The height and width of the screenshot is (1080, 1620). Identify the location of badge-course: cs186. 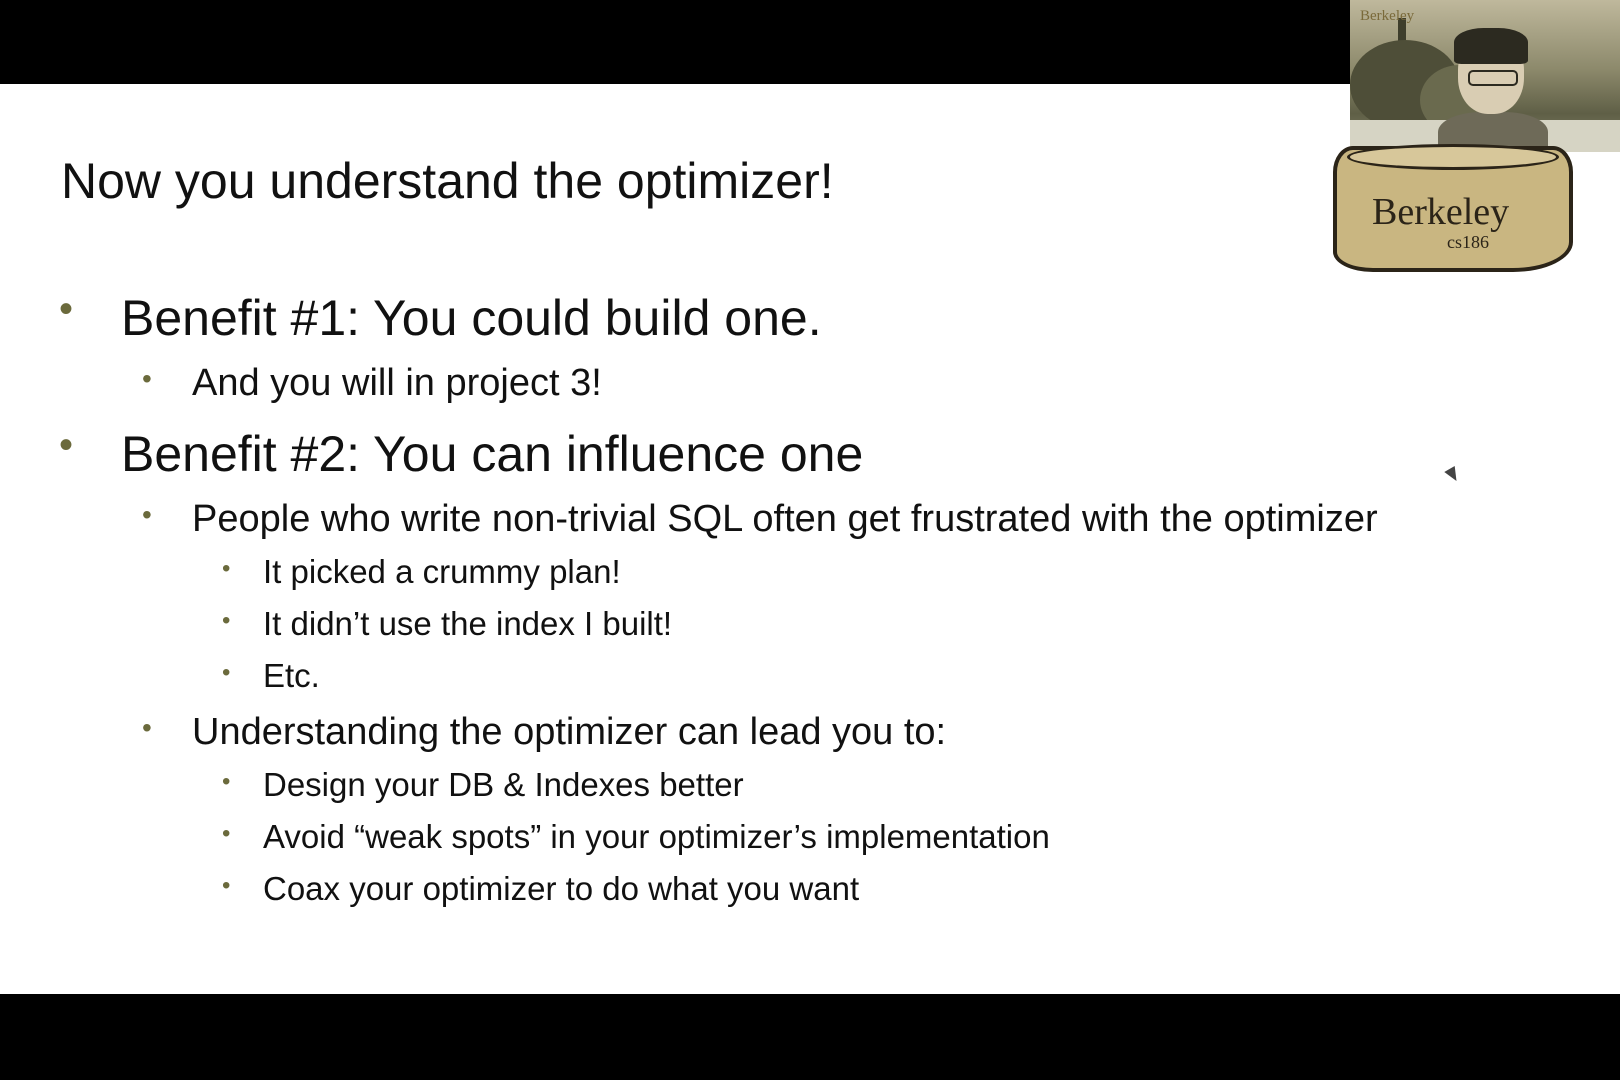
(1468, 242).